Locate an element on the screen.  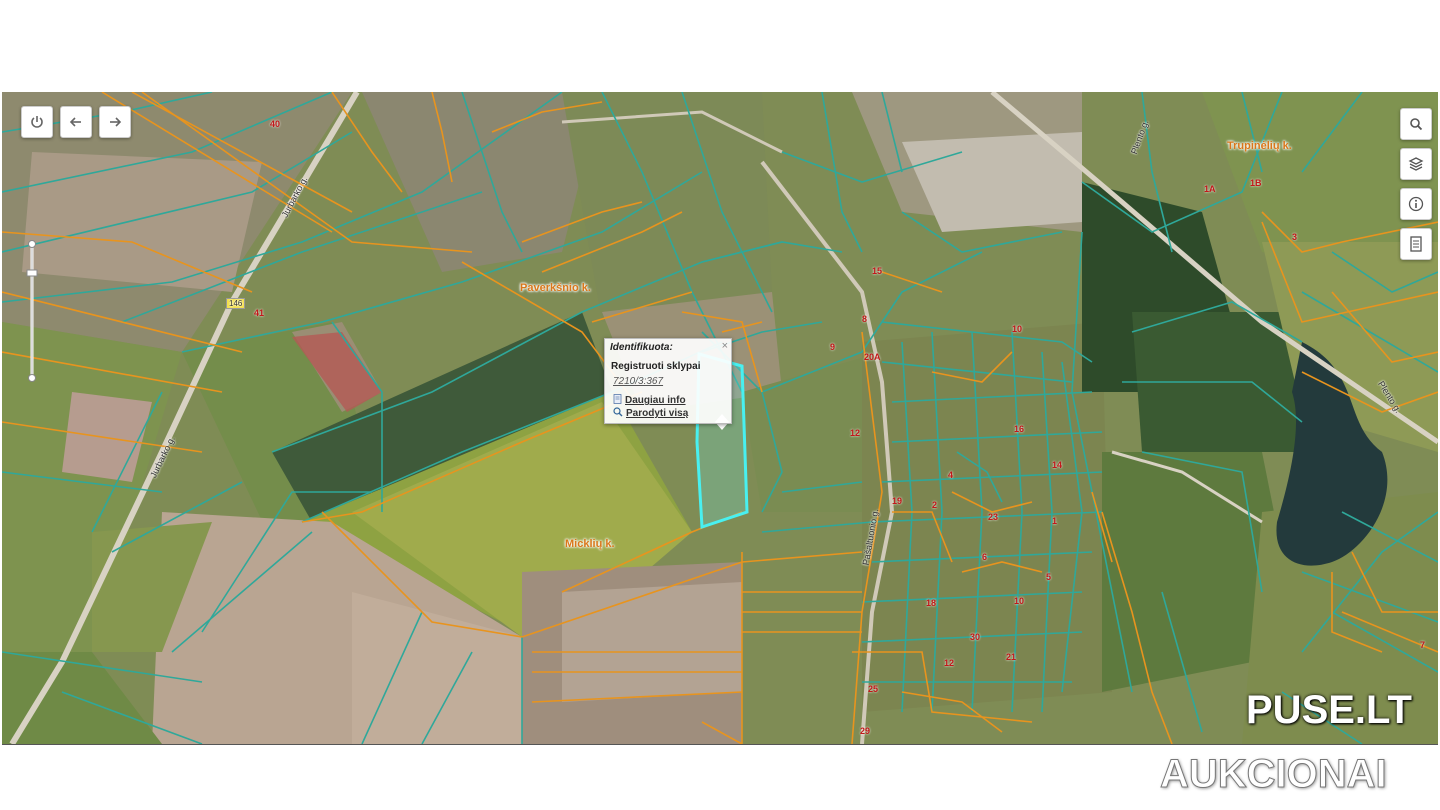
house-number: 1A is located at coordinates (1210, 189).